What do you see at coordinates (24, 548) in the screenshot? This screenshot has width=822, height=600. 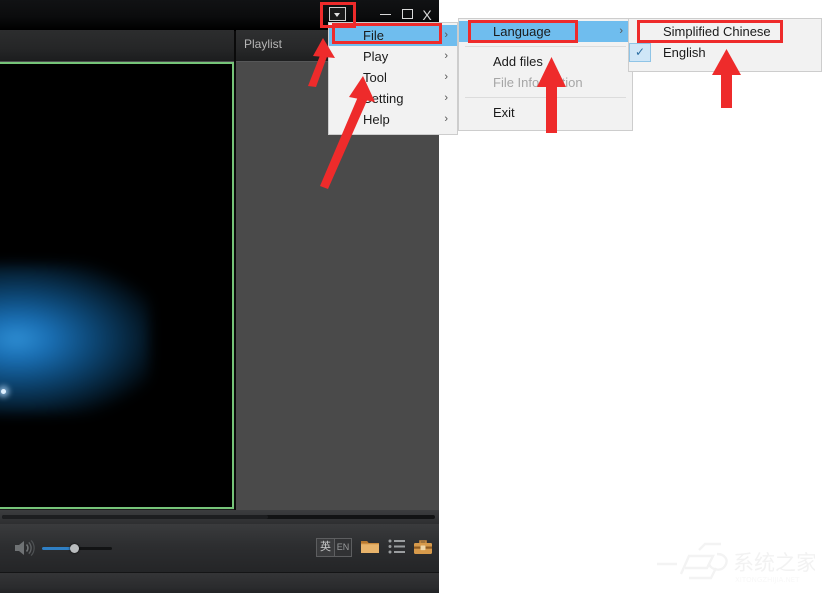 I see `speaker-icon` at bounding box center [24, 548].